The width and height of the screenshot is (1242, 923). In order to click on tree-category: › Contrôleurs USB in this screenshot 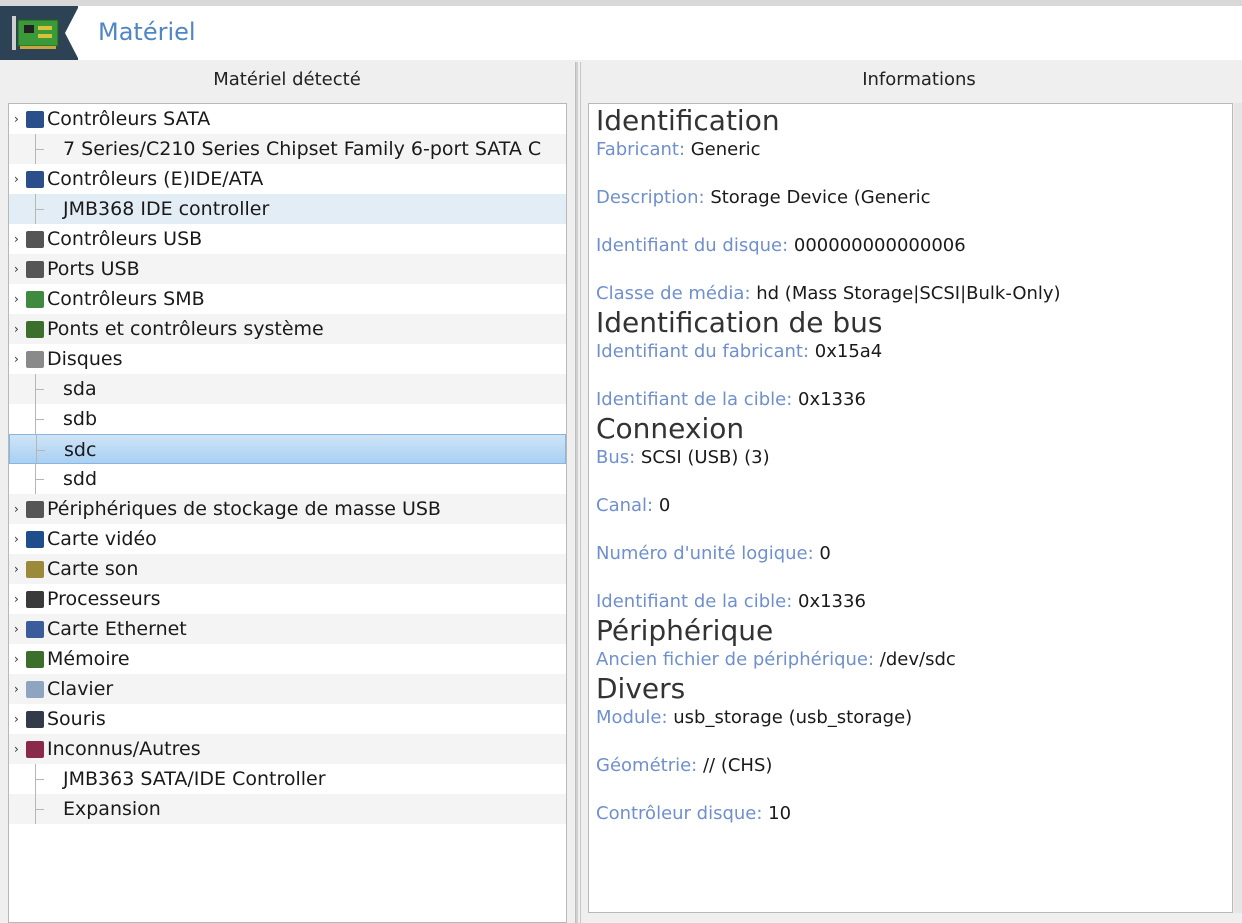, I will do `click(287, 239)`.